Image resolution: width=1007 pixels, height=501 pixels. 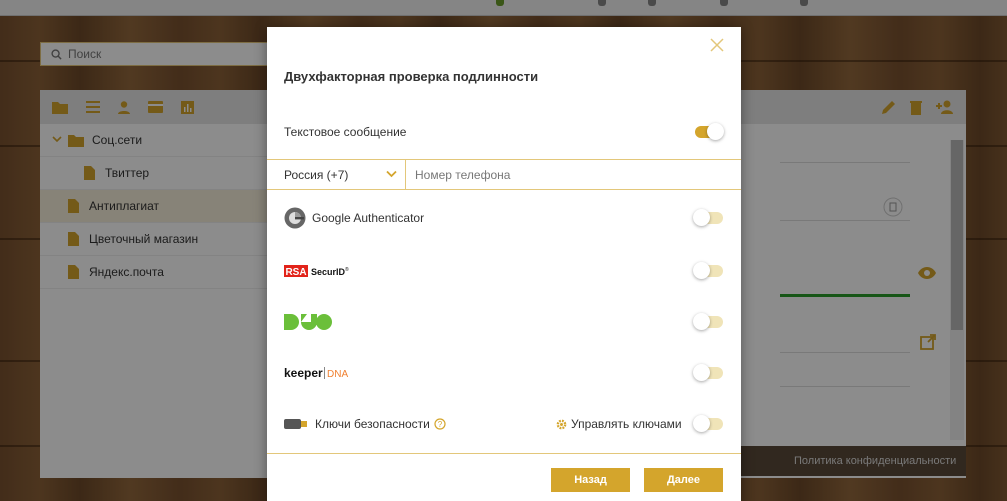 I want to click on help-icon: ?, so click(x=440, y=424).